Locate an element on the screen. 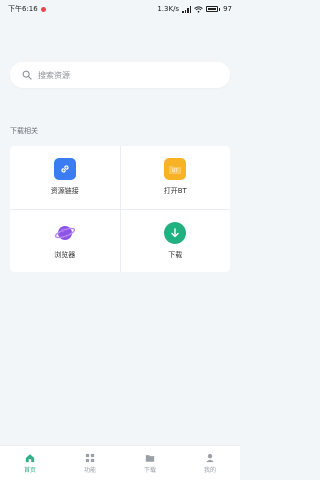  battery-level: 97 is located at coordinates (227, 9).